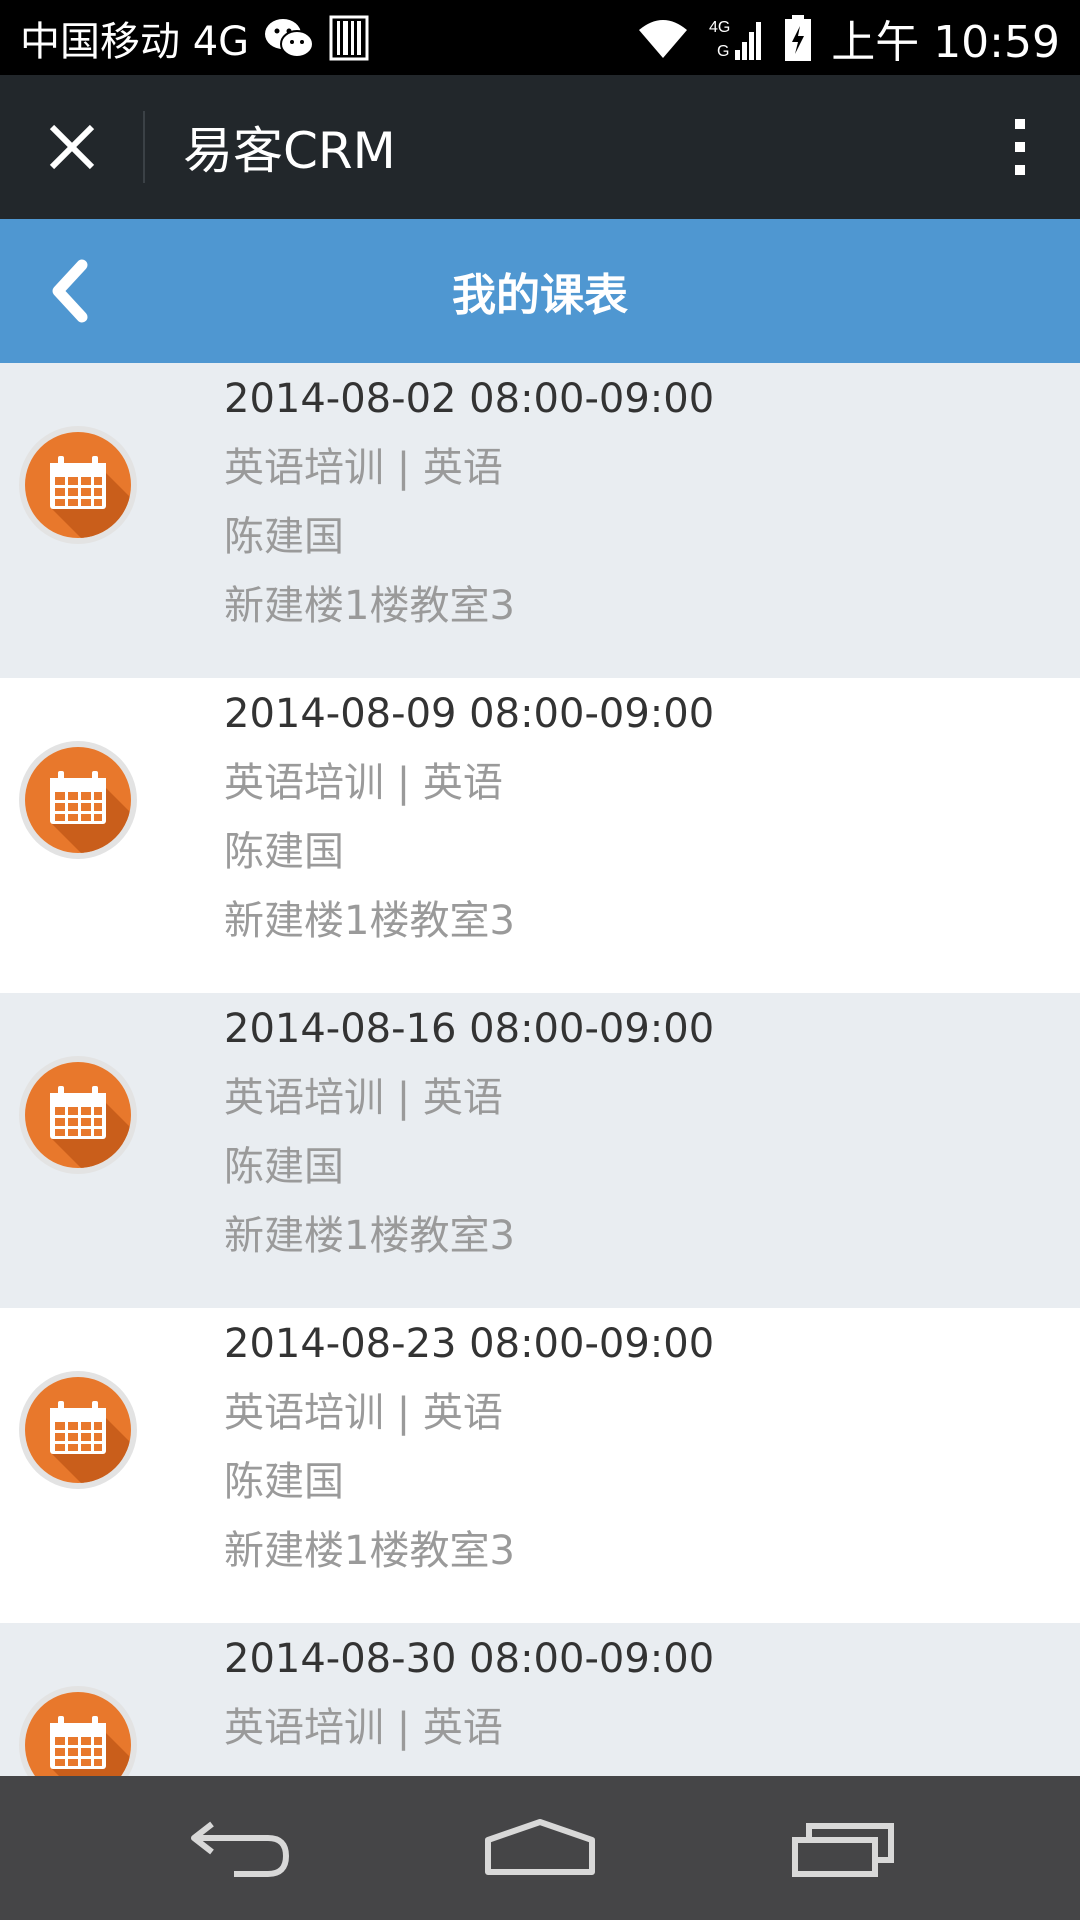 This screenshot has width=1080, height=1920. What do you see at coordinates (945, 42) in the screenshot?
I see `clock-label: 上午 10:59` at bounding box center [945, 42].